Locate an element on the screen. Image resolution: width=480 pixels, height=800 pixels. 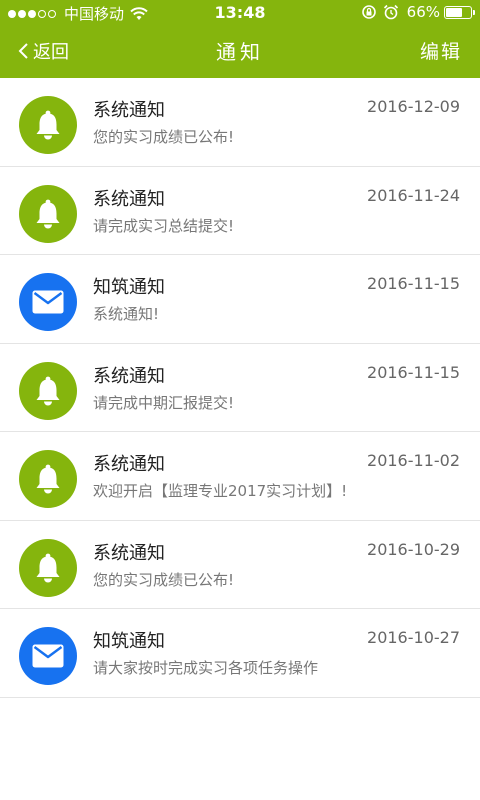
notification-date: 2016-10-27 is located at coordinates (413, 637).